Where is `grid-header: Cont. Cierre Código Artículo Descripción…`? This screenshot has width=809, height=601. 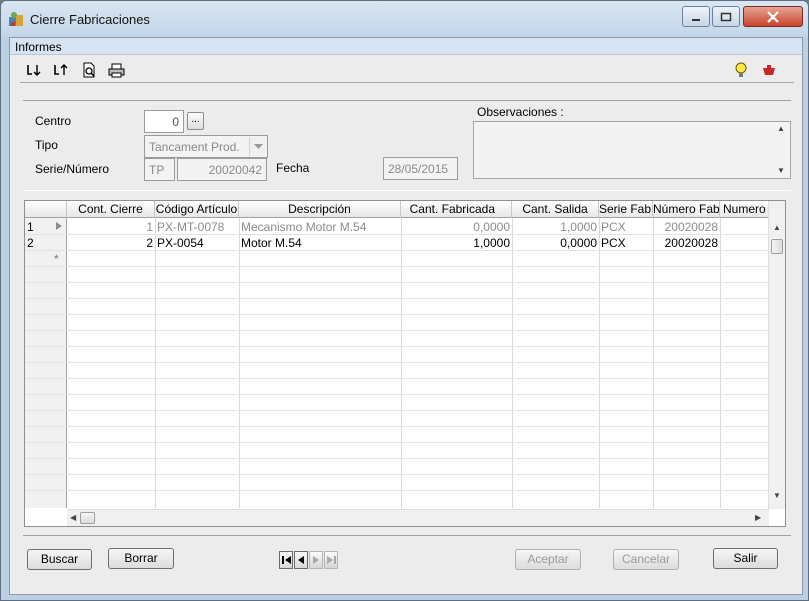
grid-header: Cont. Cierre Código Artículo Descripción… is located at coordinates (397, 209).